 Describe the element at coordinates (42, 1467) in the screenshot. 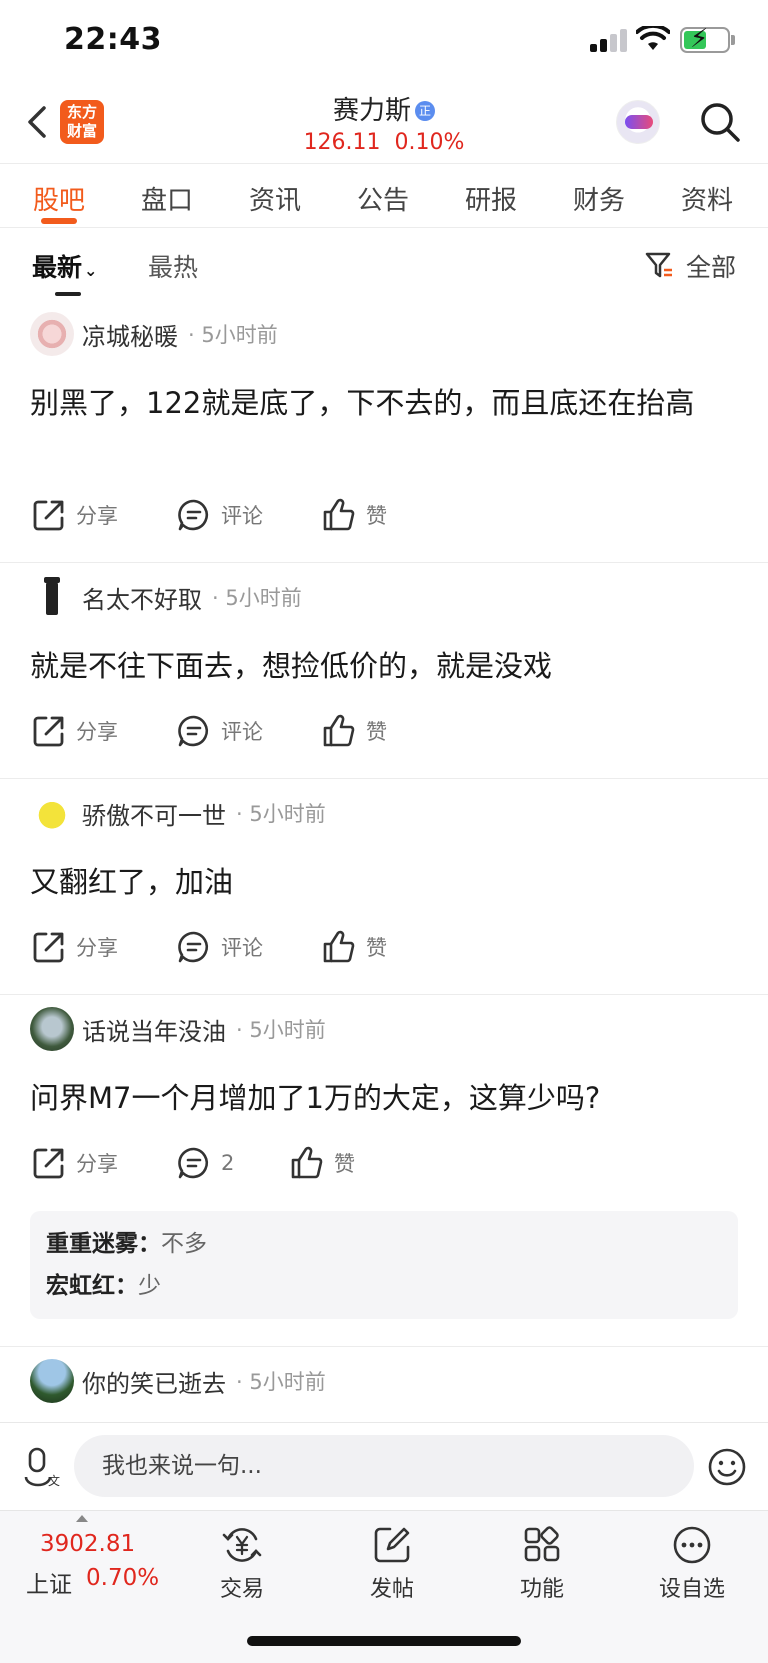

I see `voice-input-icon: 文` at that location.